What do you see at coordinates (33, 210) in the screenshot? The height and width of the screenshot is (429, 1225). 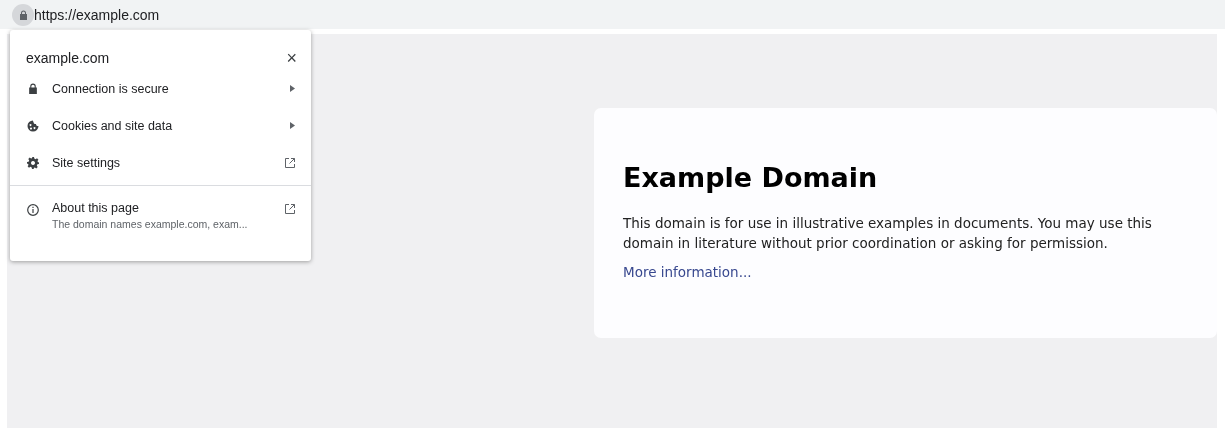 I see `info-icon` at bounding box center [33, 210].